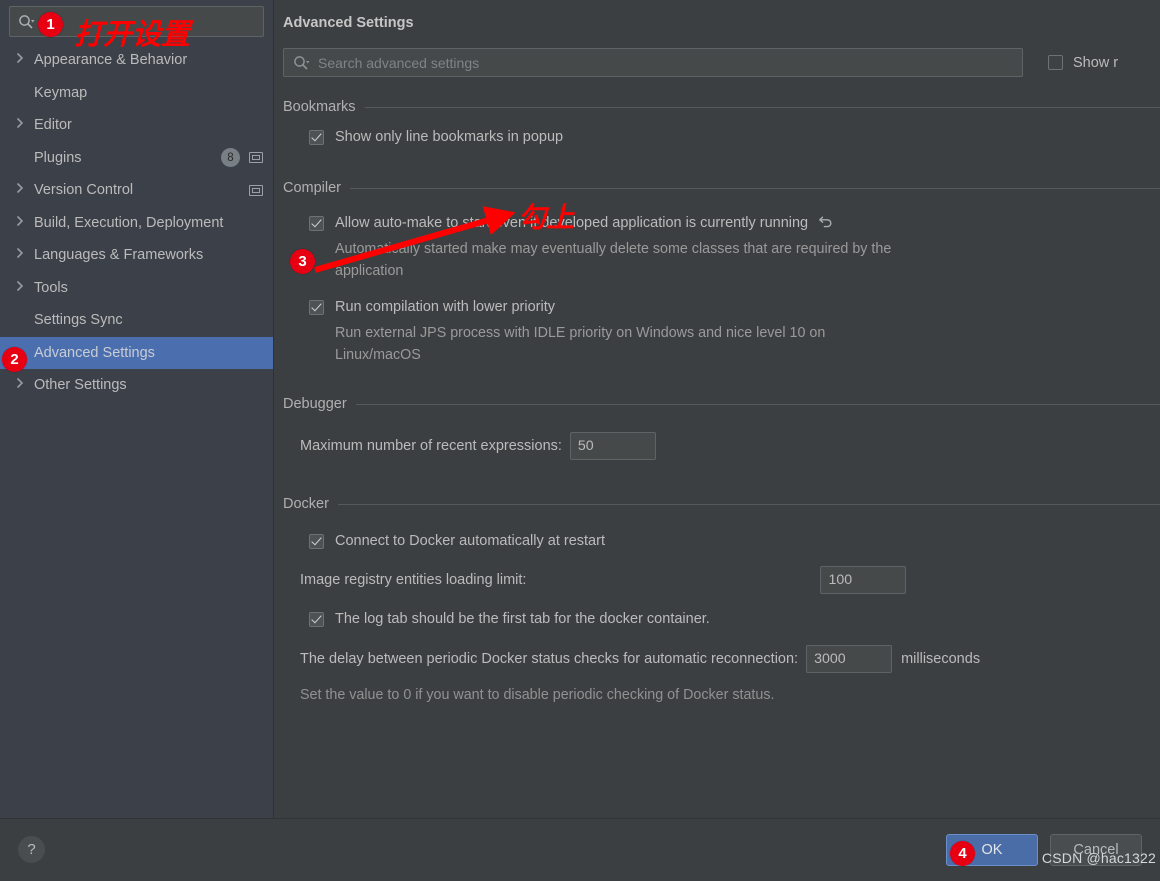 Image resolution: width=1160 pixels, height=881 pixels. Describe the element at coordinates (1055, 62) in the screenshot. I see `show-modified-checkbox` at that location.